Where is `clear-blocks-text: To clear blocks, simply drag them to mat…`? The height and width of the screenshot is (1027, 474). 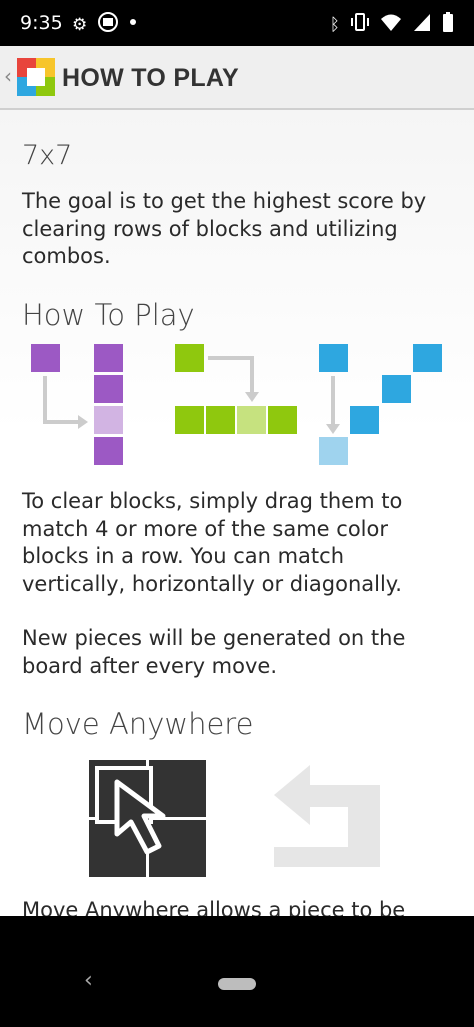
clear-blocks-text: To clear blocks, simply drag them to mat… is located at coordinates (212, 542).